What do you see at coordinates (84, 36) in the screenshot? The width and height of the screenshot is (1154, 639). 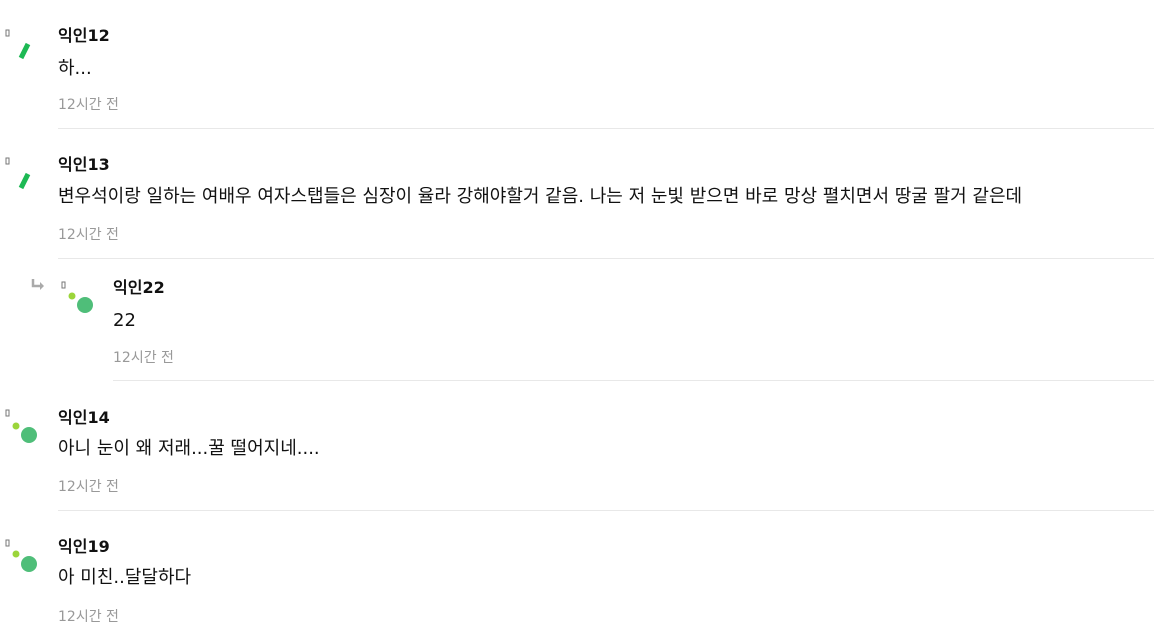 I see `comment-author: 익인12` at bounding box center [84, 36].